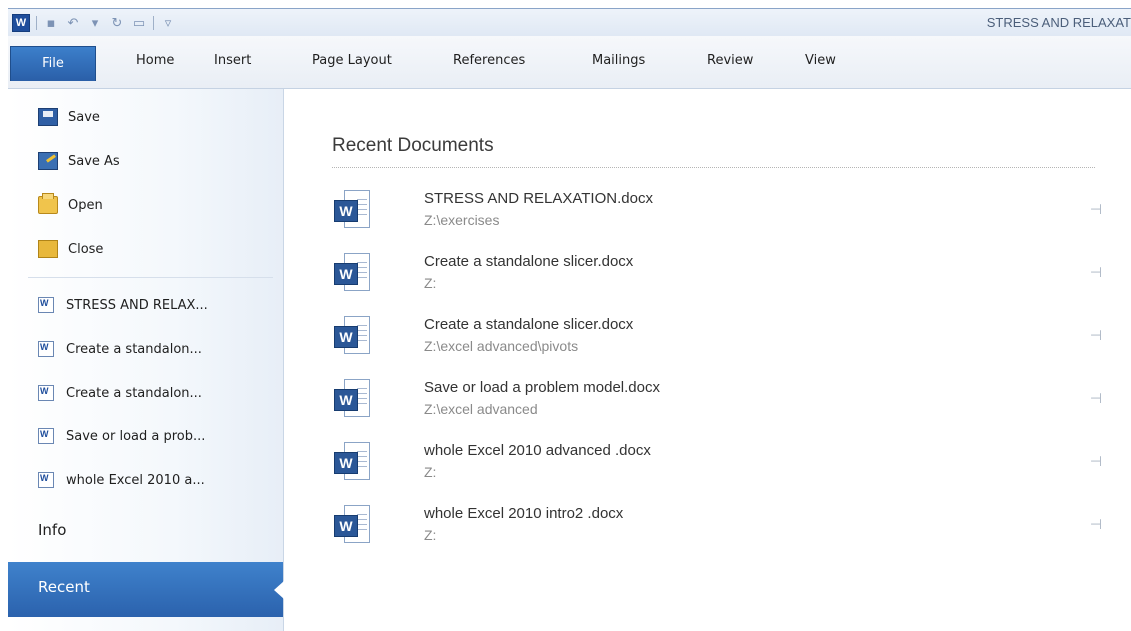 Image resolution: width=1131 pixels, height=631 pixels. Describe the element at coordinates (232, 61) in the screenshot. I see `tab-insert: Insert` at that location.